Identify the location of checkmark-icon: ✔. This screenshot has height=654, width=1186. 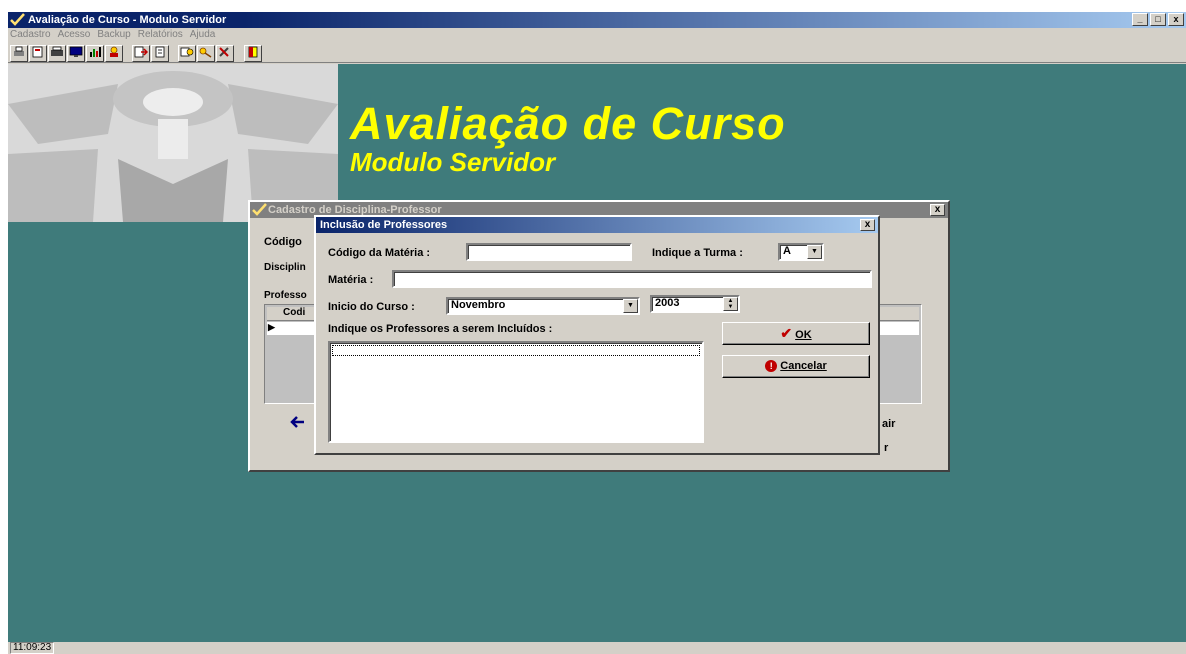
(786, 333).